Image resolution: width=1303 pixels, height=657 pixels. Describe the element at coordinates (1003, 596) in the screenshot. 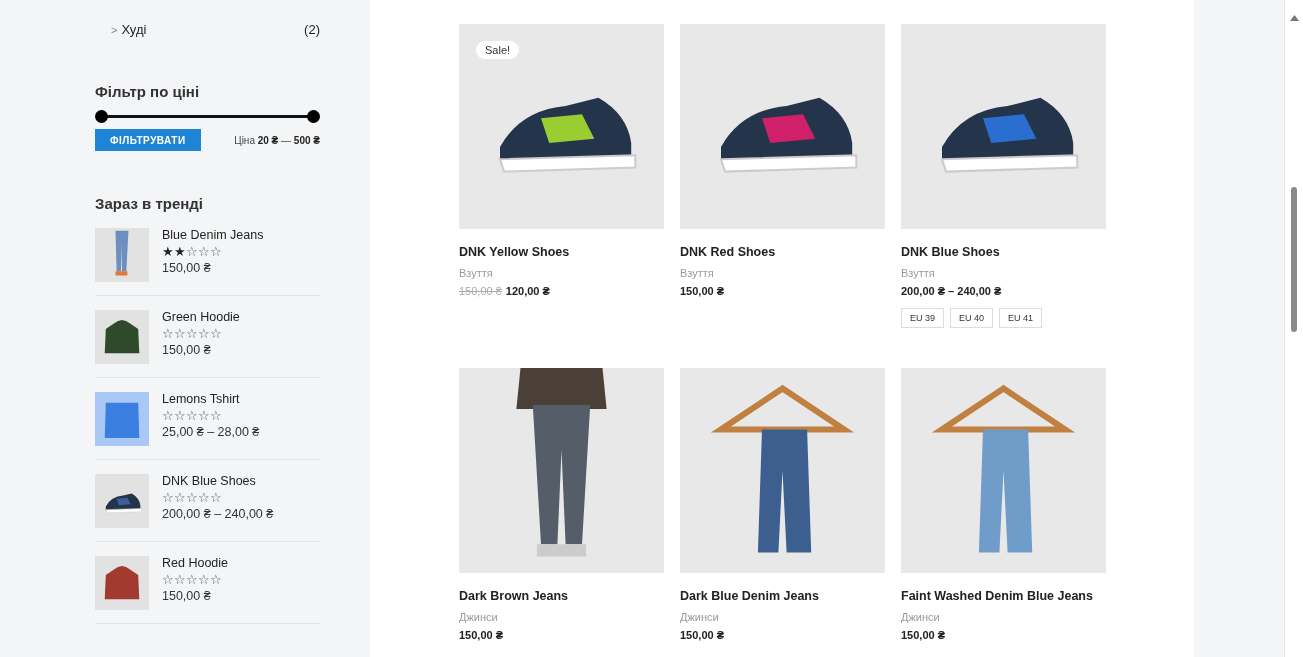

I see `product-title-link: Faint Washed Denim Blue Jeans` at that location.